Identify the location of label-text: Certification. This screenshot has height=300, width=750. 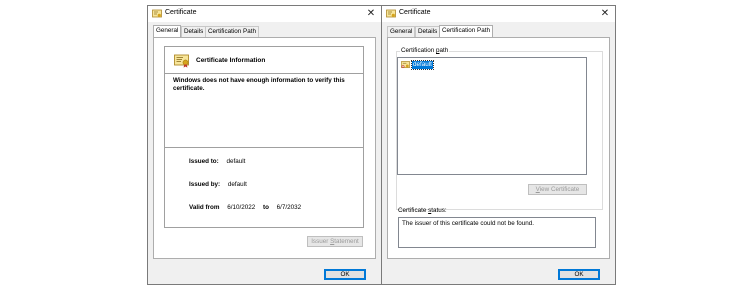
(418, 50).